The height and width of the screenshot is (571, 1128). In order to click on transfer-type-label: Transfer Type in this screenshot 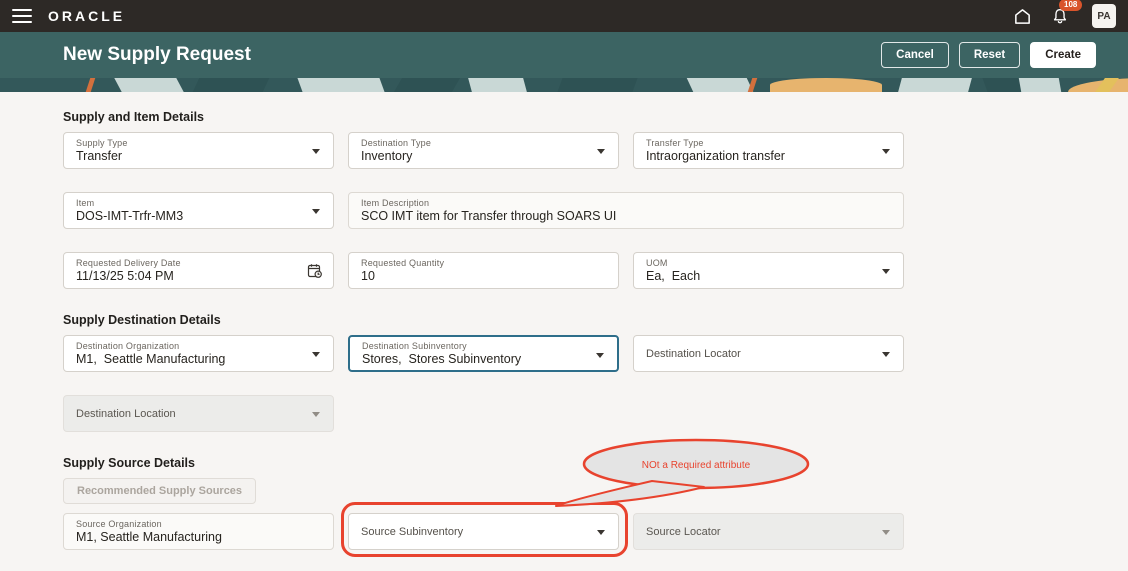, I will do `click(675, 143)`.